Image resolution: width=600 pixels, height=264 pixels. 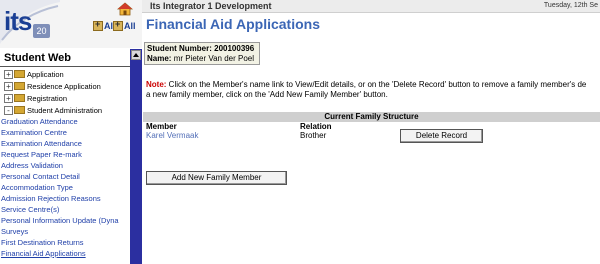 What do you see at coordinates (316, 126) in the screenshot?
I see `column-header-relation: Relation` at bounding box center [316, 126].